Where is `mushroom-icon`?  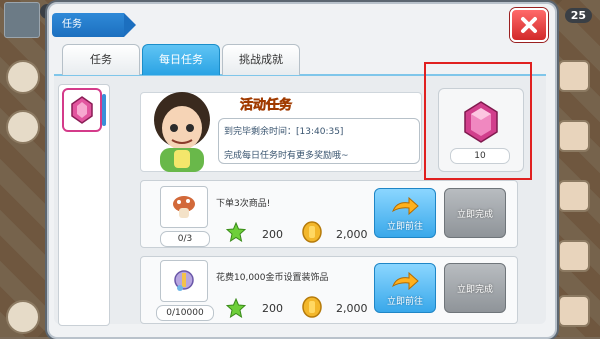
mushroom-icon is located at coordinates (184, 207).